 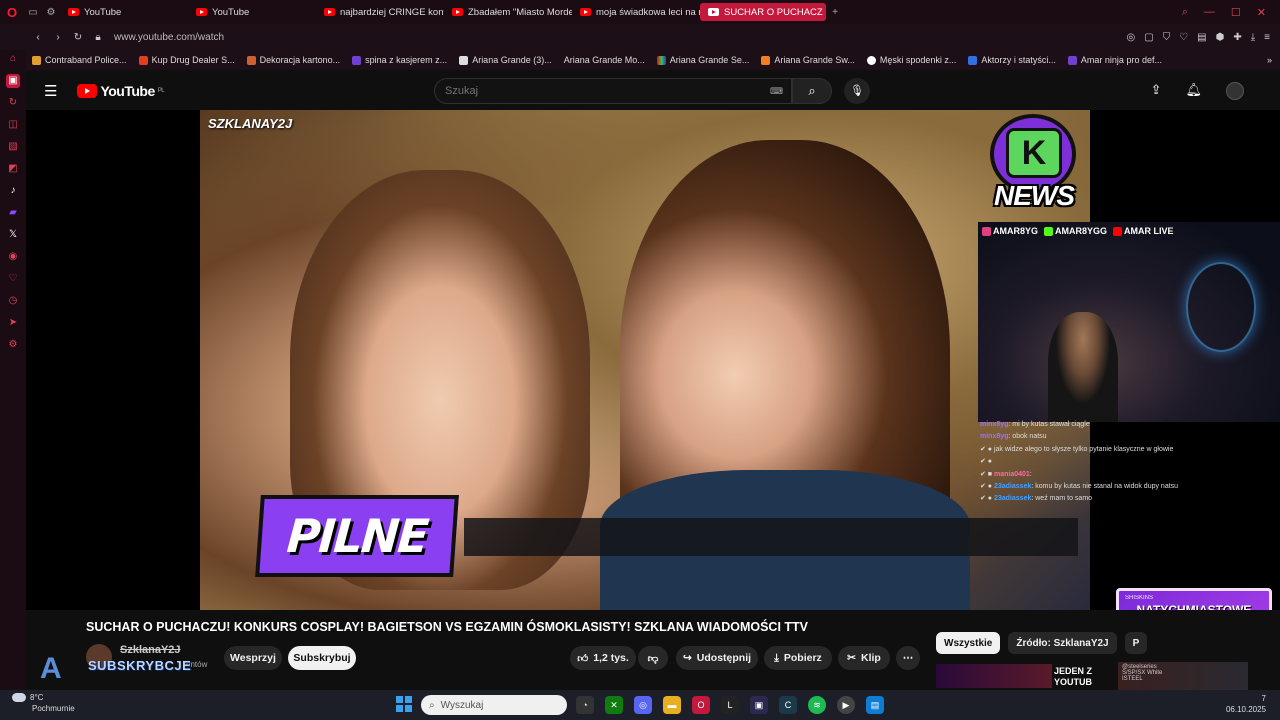 What do you see at coordinates (701, 705) in the screenshot?
I see `opera-icon: O` at bounding box center [701, 705].